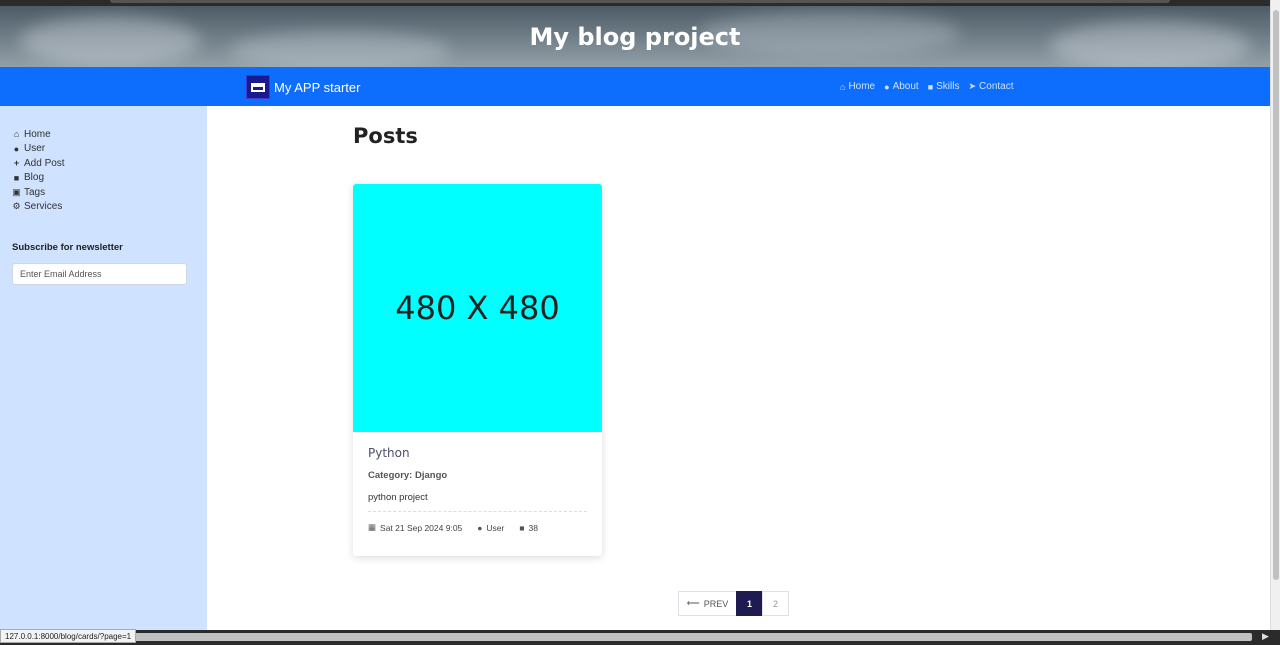 The image size is (1280, 645). Describe the element at coordinates (44, 163) in the screenshot. I see `sidebar-item-label: Add Post` at that location.